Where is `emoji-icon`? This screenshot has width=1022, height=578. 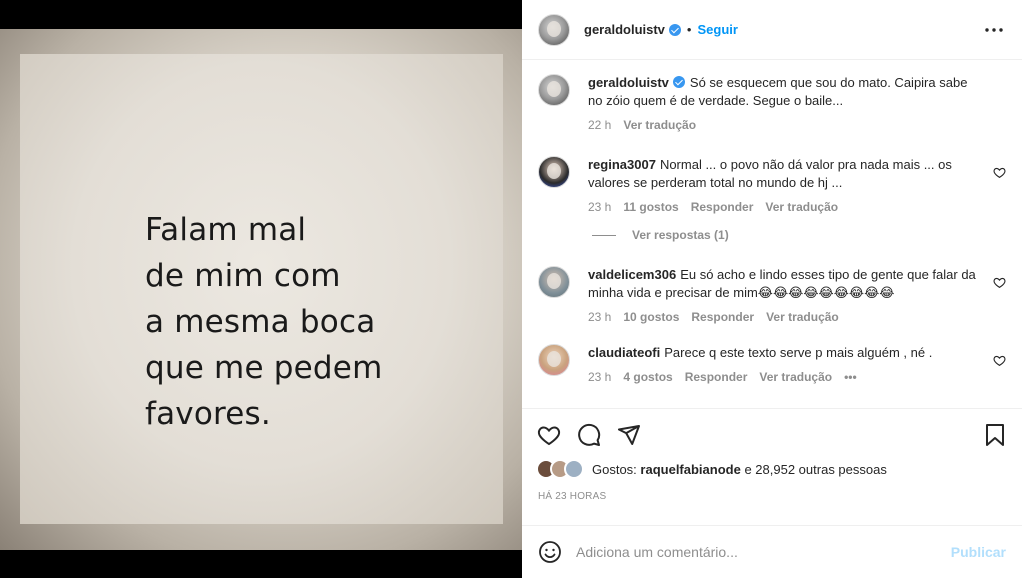
emoji-icon is located at coordinates (550, 552).